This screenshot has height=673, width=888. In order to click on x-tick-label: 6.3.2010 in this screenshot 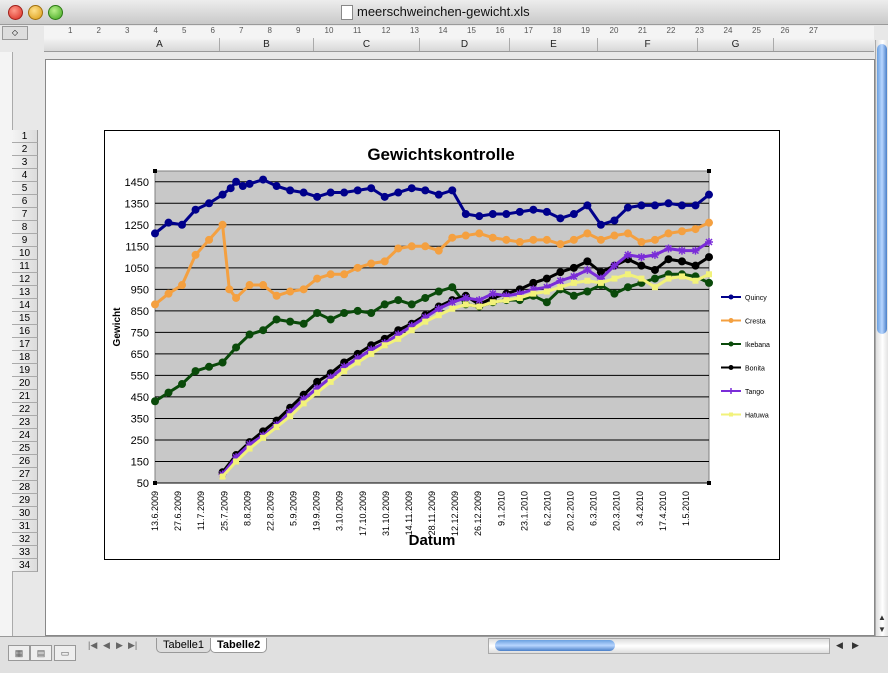, I will do `click(594, 508)`.